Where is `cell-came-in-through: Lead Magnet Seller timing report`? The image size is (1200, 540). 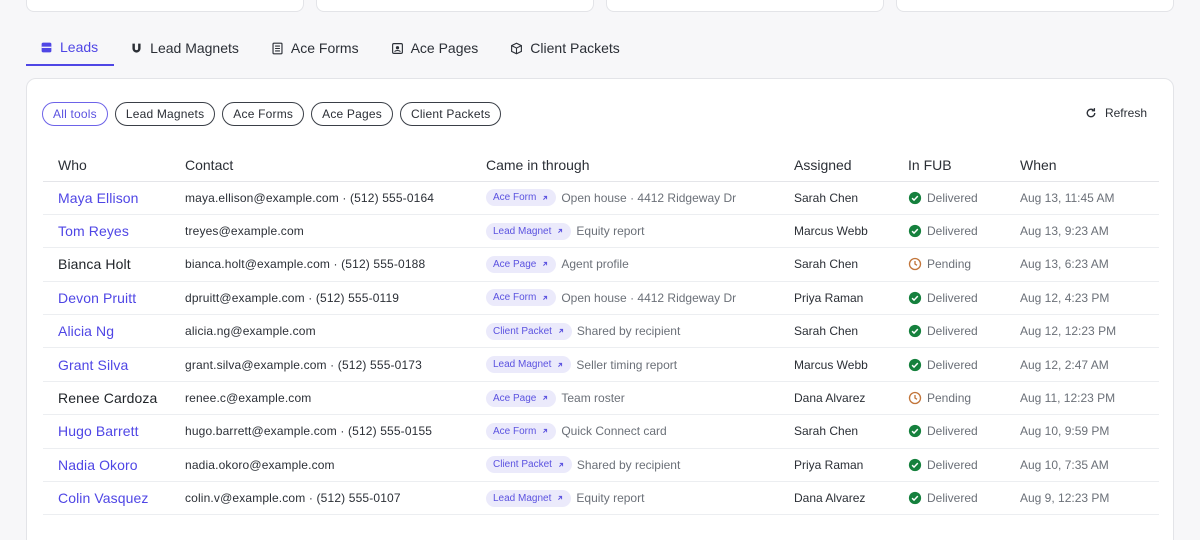
cell-came-in-through: Lead Magnet Seller timing report is located at coordinates (640, 364).